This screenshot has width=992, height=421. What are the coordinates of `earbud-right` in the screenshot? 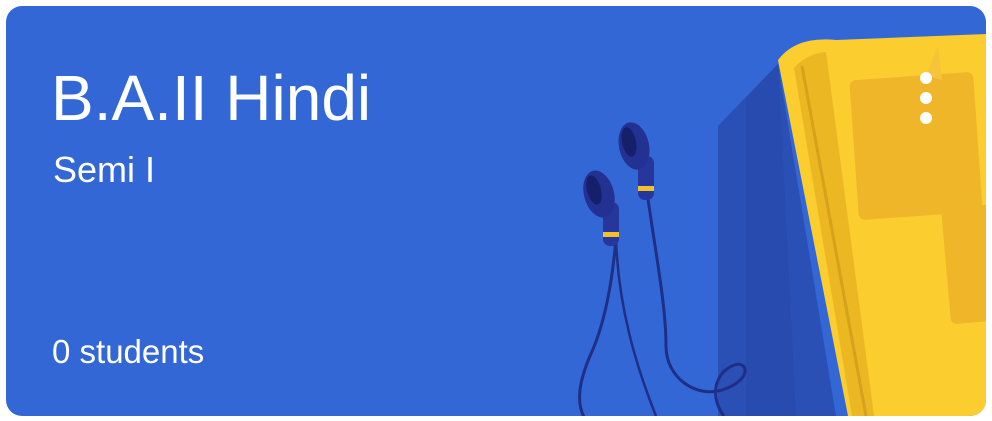 It's located at (636, 161).